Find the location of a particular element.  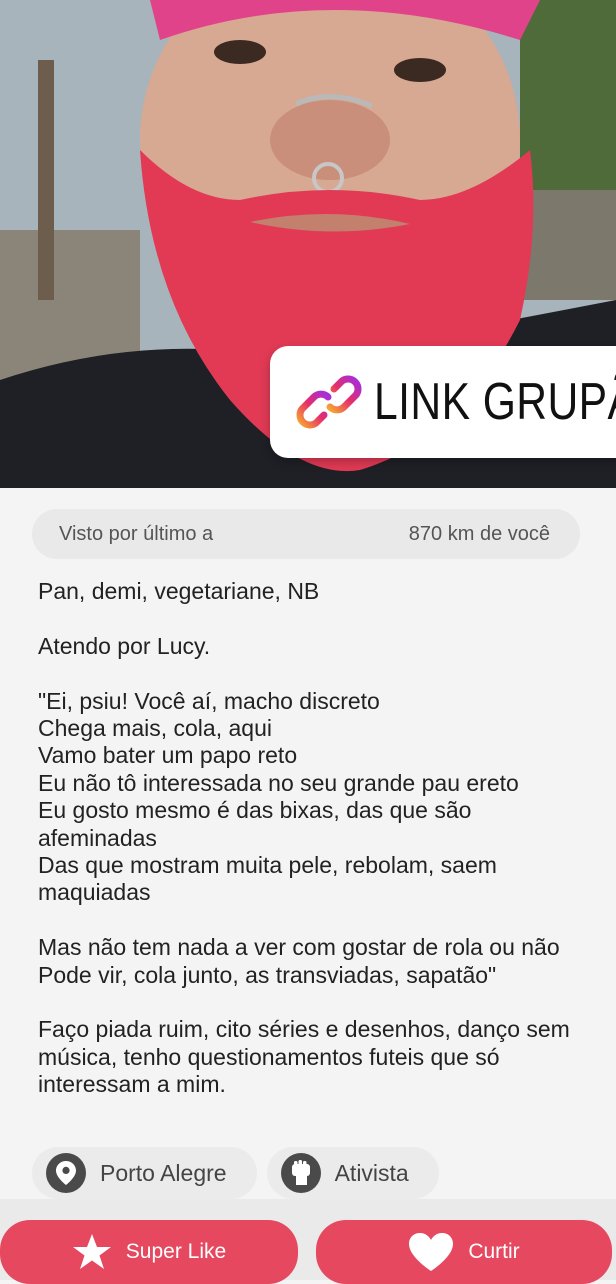

heart-icon is located at coordinates (431, 1252).